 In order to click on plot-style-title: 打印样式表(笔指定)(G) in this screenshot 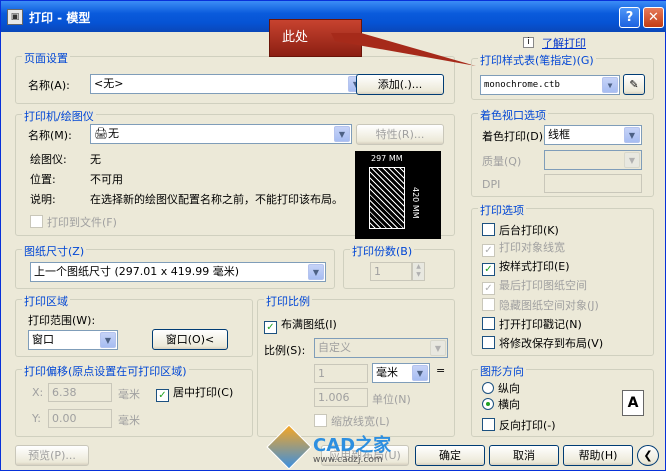, I will do `click(537, 60)`.